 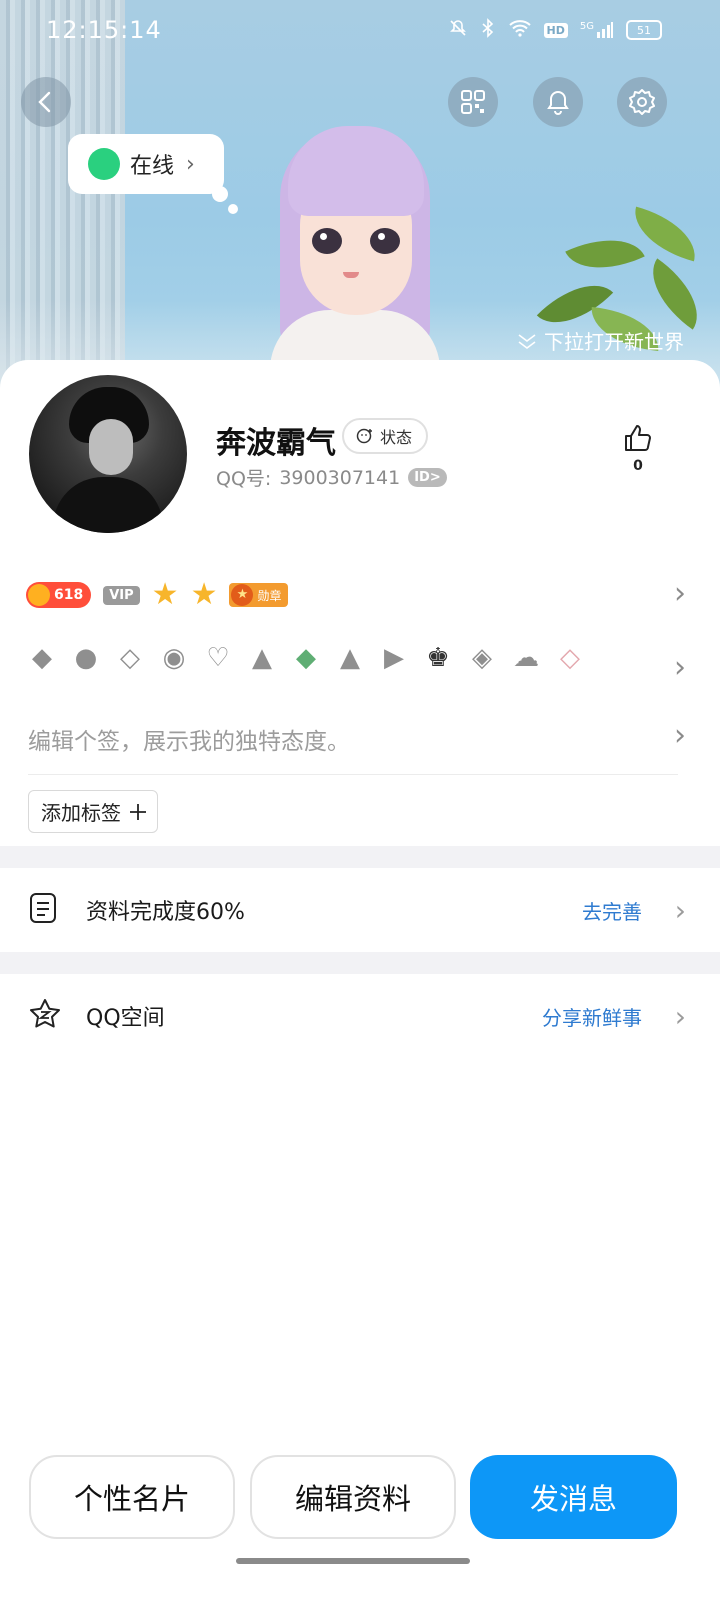 What do you see at coordinates (353, 774) in the screenshot?
I see `divider` at bounding box center [353, 774].